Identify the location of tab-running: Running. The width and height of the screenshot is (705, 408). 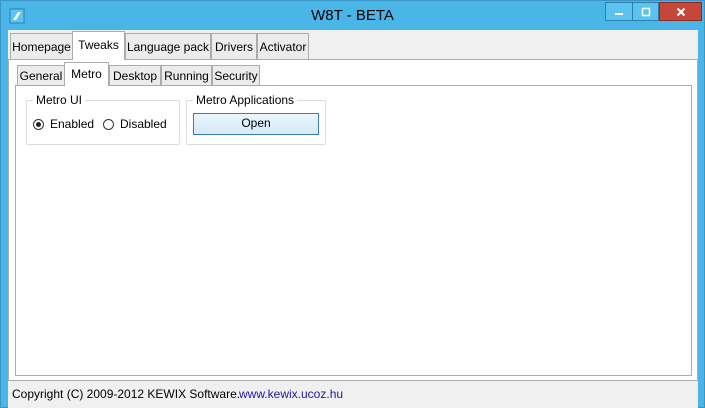
(186, 75).